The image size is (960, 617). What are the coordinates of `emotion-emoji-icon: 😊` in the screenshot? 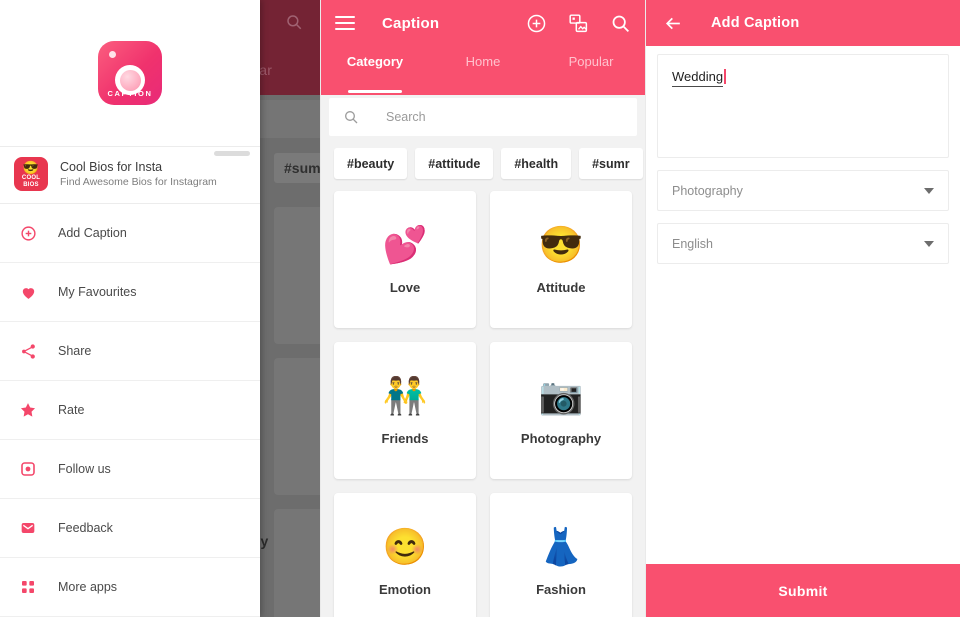 It's located at (405, 547).